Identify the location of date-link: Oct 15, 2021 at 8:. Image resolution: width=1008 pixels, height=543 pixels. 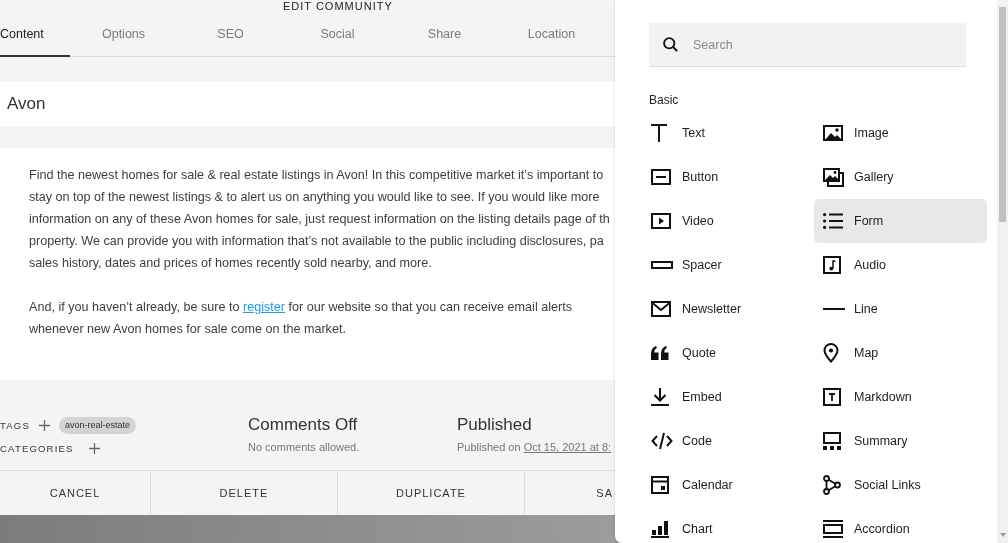
(567, 447).